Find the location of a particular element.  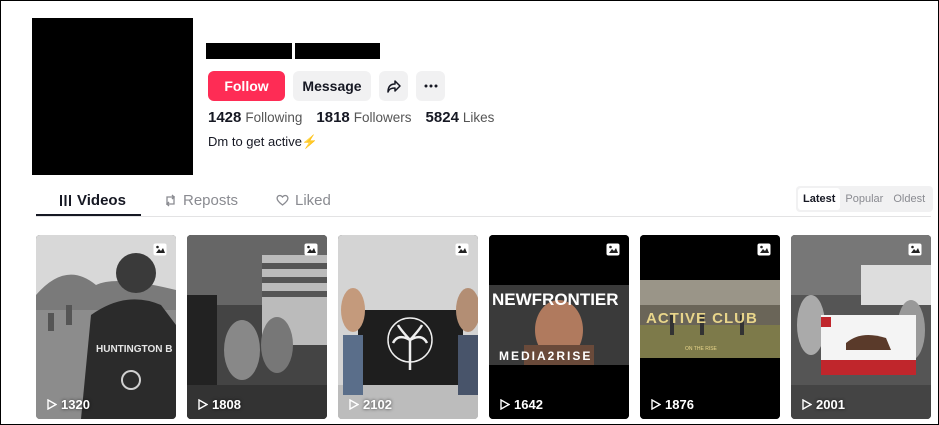

likes-count: 5824 is located at coordinates (442, 117).